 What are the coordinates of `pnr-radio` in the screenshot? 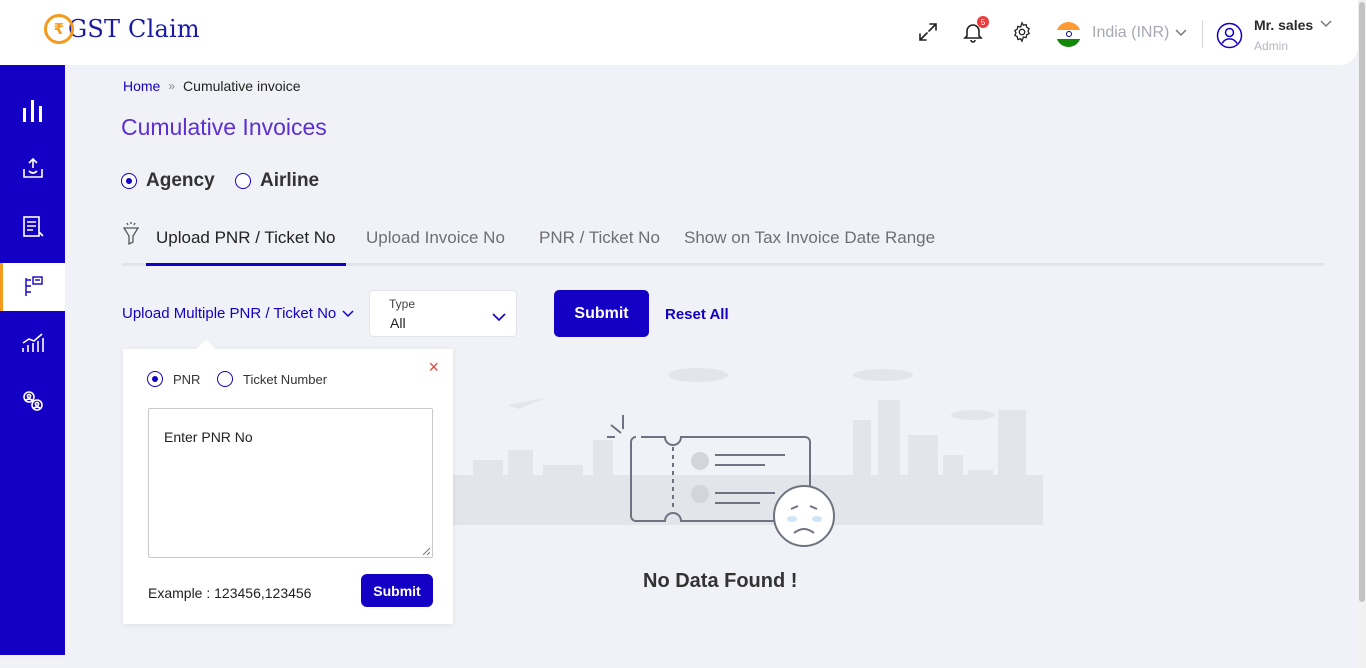 It's located at (155, 379).